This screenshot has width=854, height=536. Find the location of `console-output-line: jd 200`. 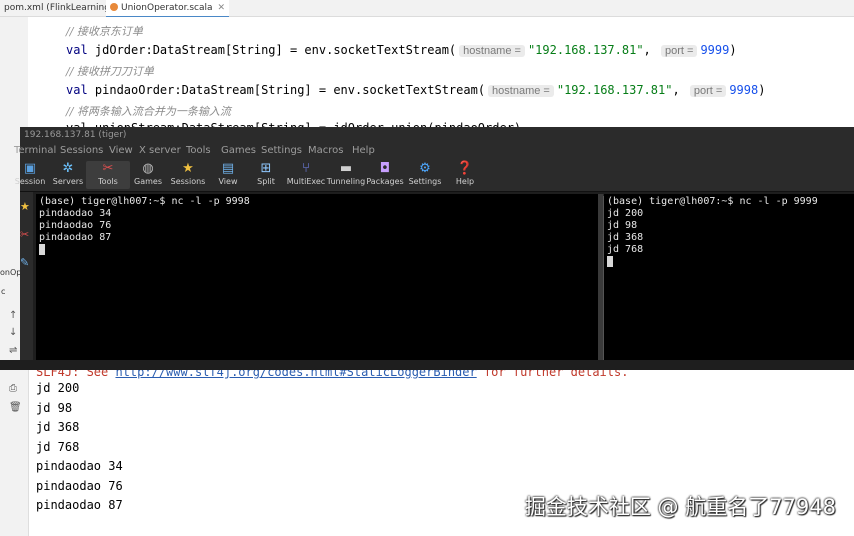

console-output-line: jd 200 is located at coordinates (58, 388).